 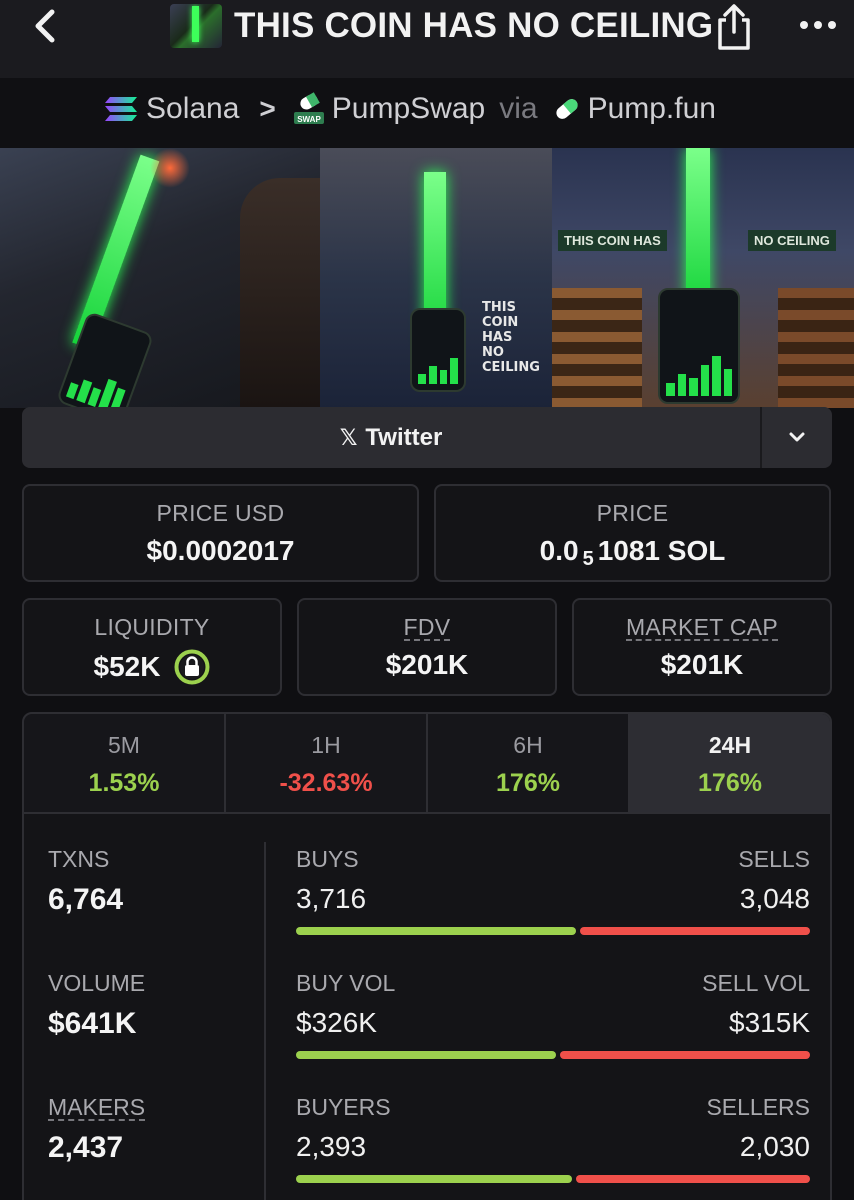 What do you see at coordinates (758, 1107) in the screenshot?
I see `sellers-label: SELLERS` at bounding box center [758, 1107].